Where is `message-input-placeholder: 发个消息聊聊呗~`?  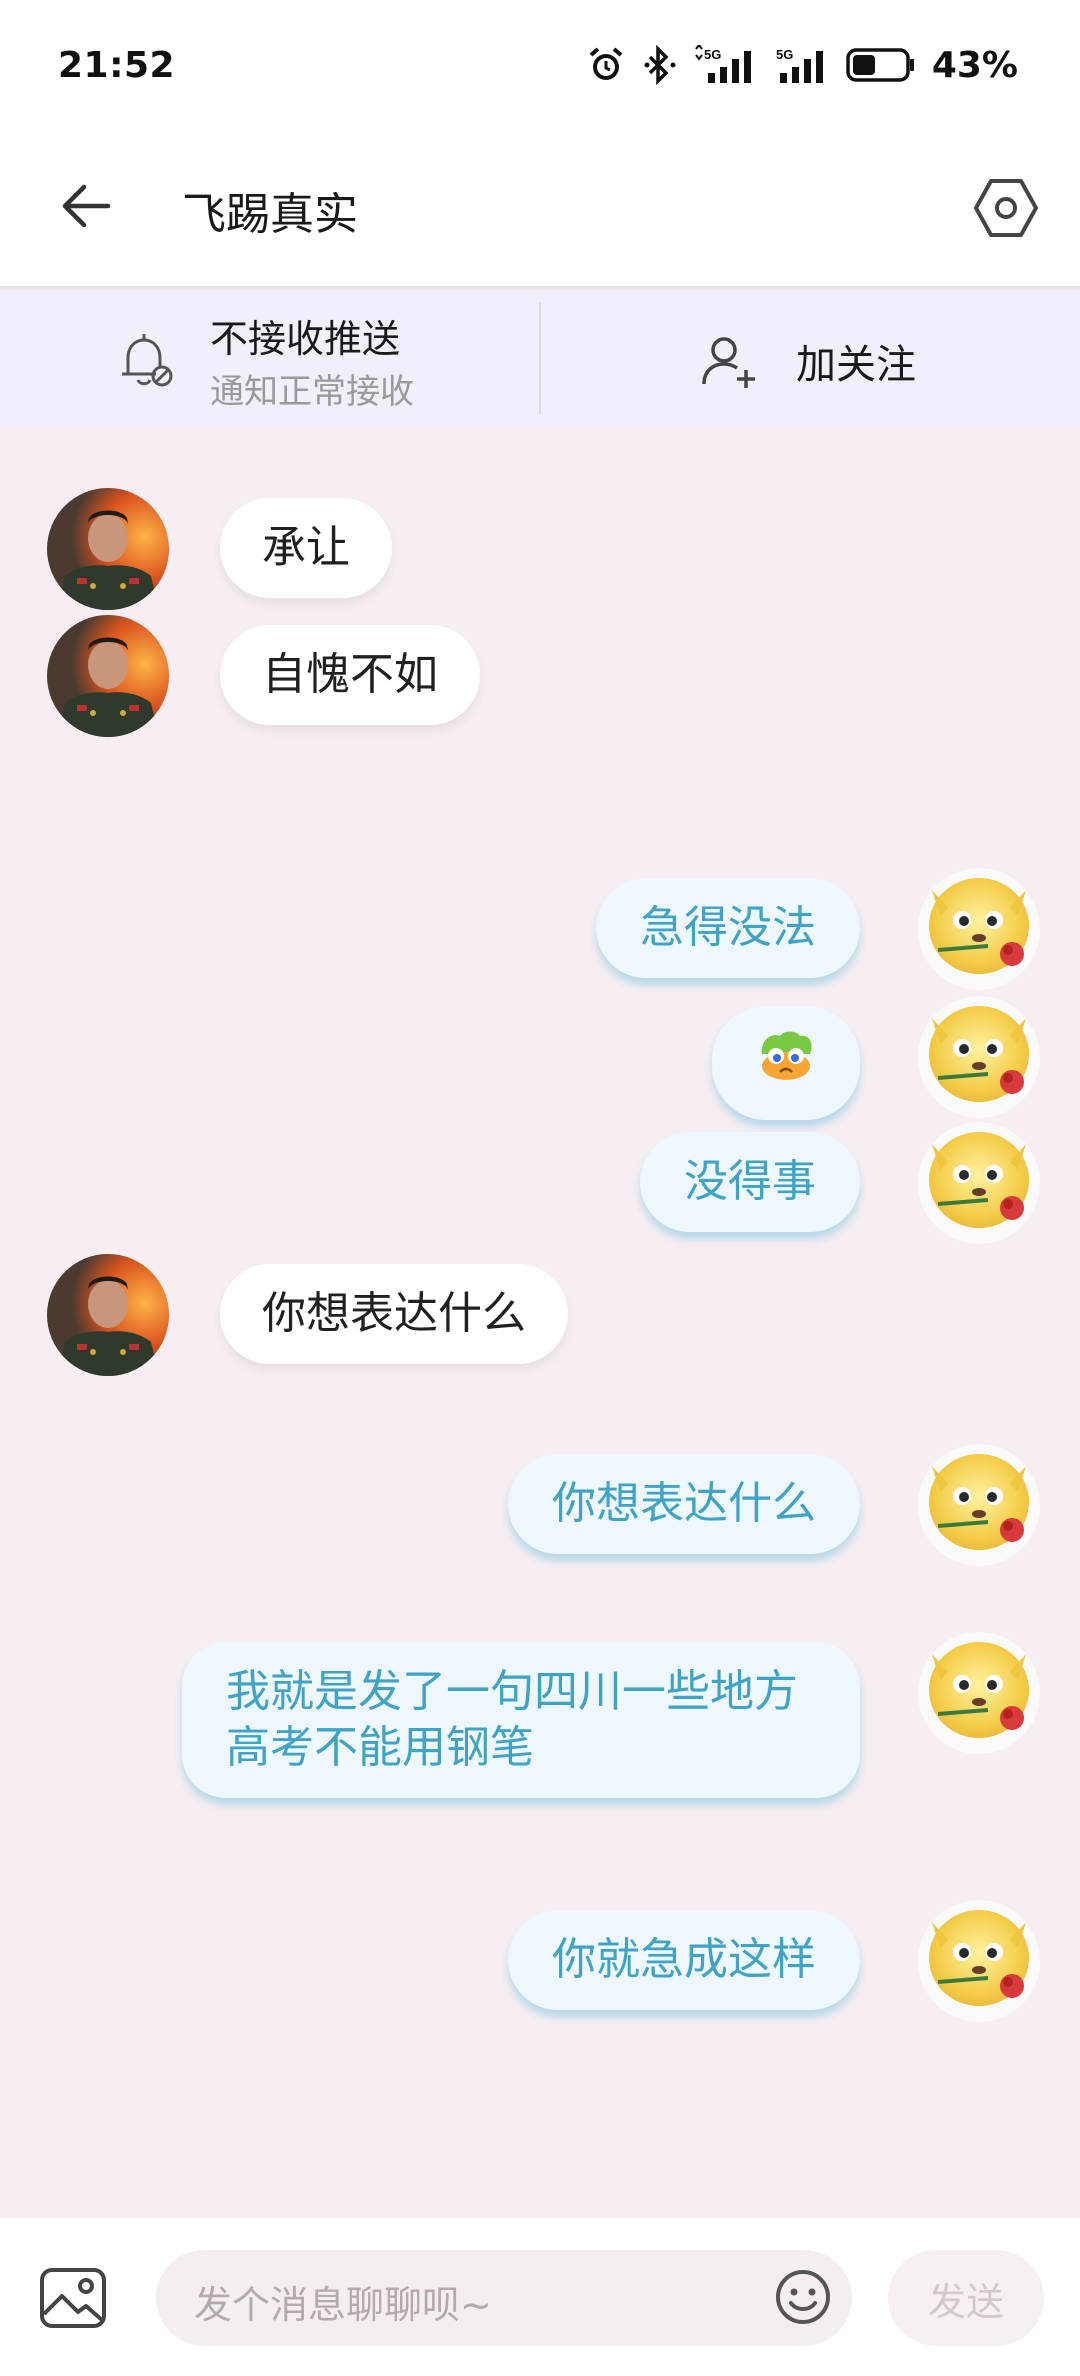
message-input-placeholder: 发个消息聊聊呗~ is located at coordinates (343, 2305).